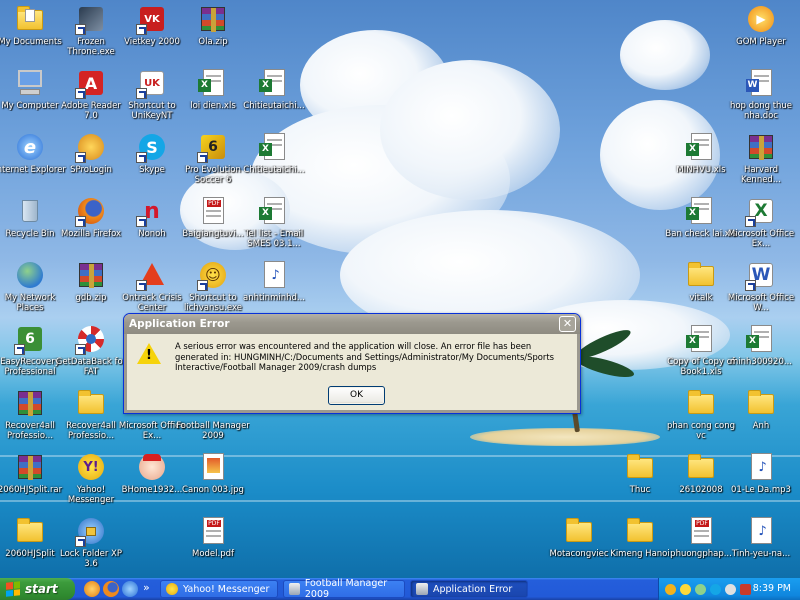 Image resolution: width=800 pixels, height=600 pixels. What do you see at coordinates (91, 531) in the screenshot?
I see `lock-icon` at bounding box center [91, 531].